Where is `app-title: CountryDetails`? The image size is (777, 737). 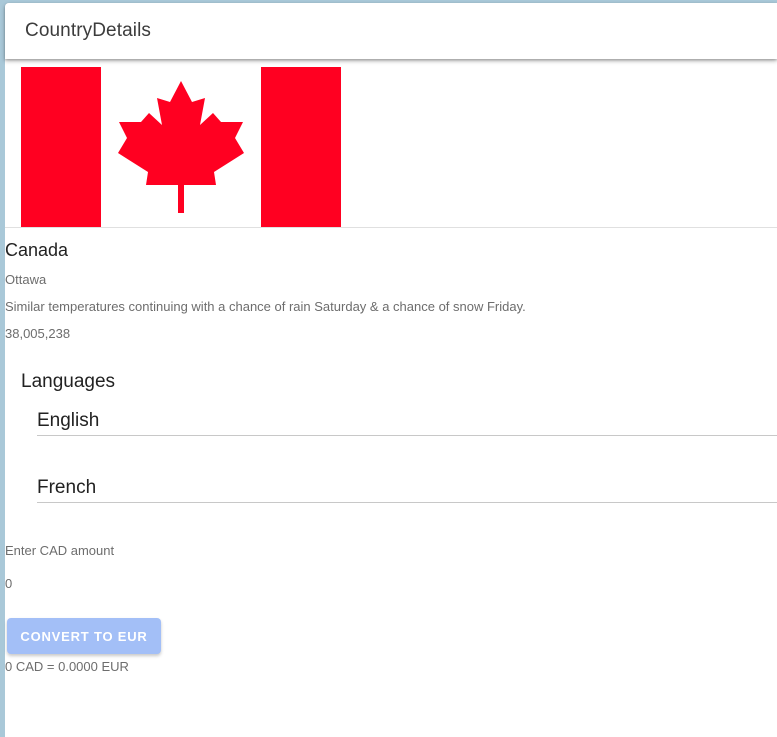 app-title: CountryDetails is located at coordinates (88, 30).